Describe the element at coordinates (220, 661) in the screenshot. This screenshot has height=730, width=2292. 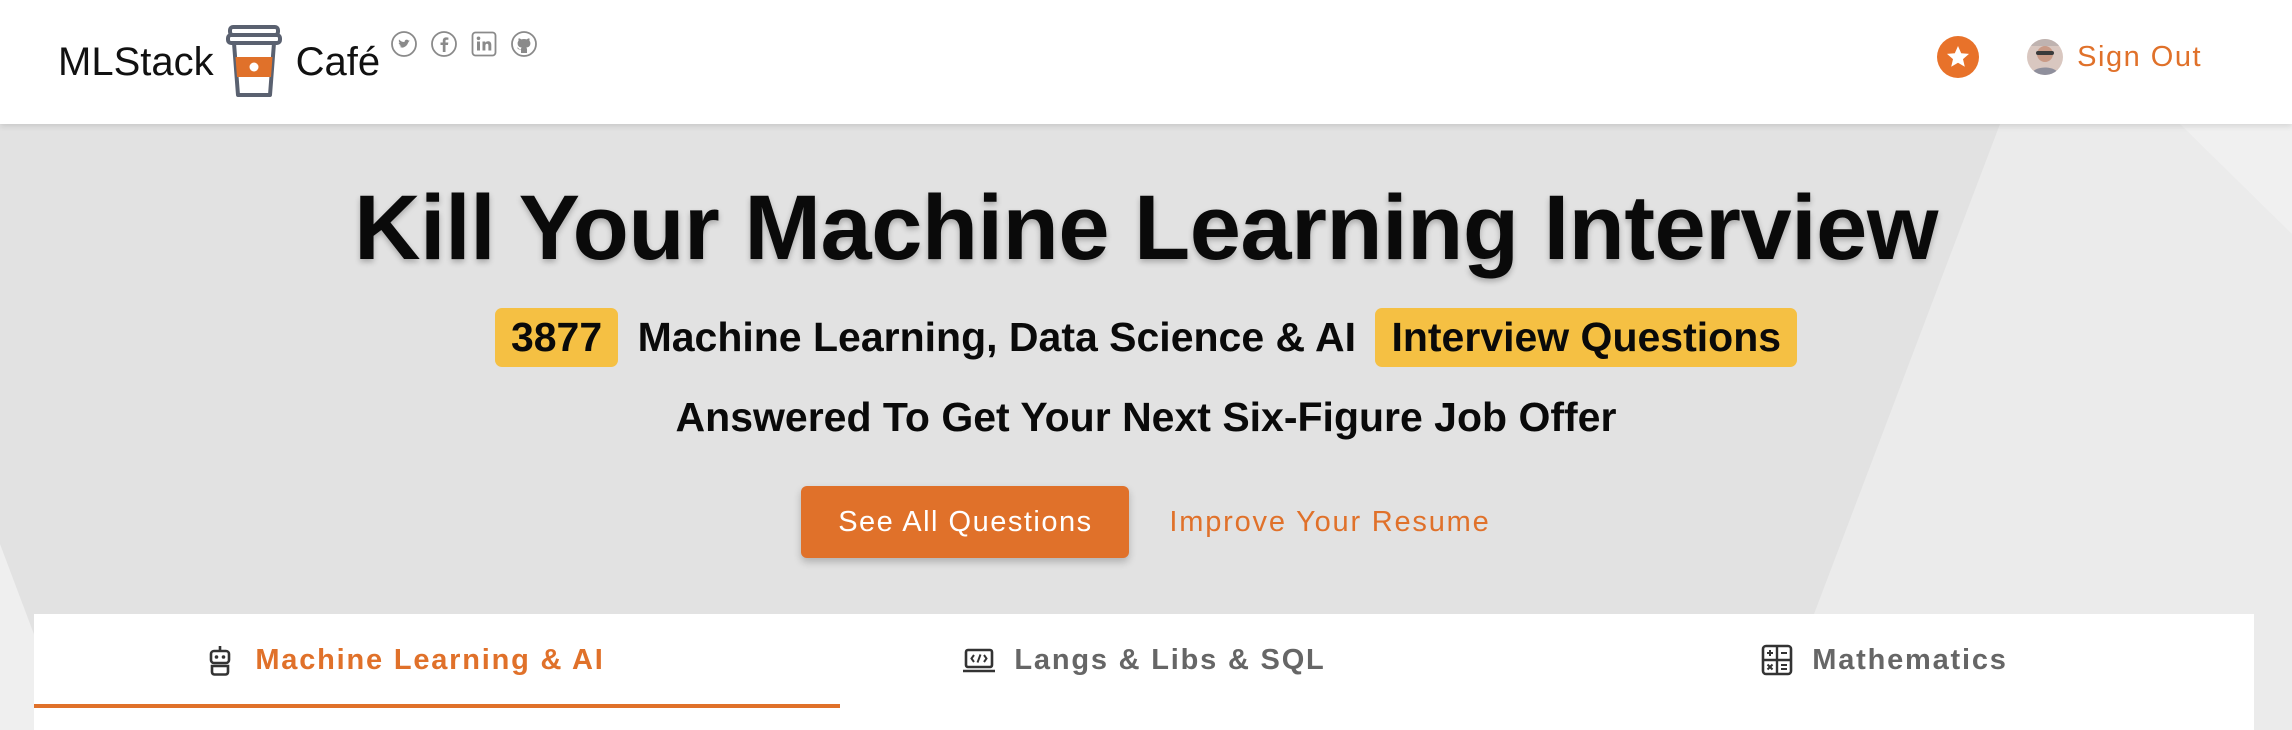
I see `robot-icon` at that location.